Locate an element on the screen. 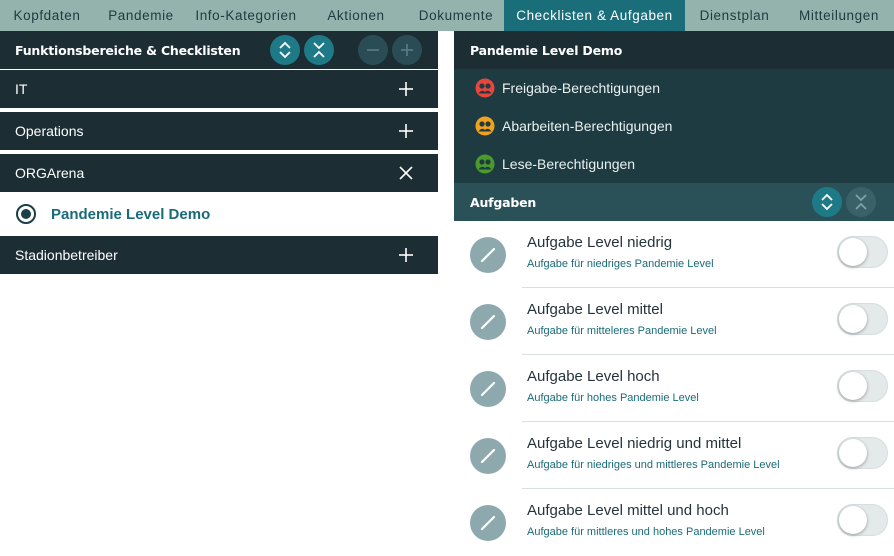 This screenshot has height=556, width=894. tab-kopfdaten: Kopfdaten is located at coordinates (47, 15).